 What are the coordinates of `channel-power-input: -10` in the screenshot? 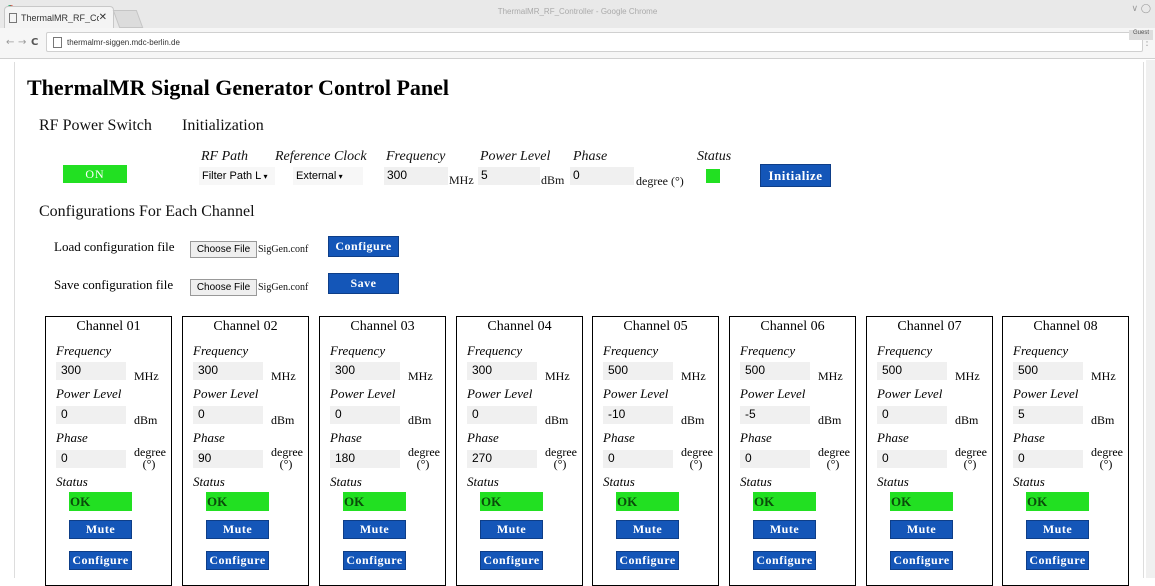 It's located at (638, 415).